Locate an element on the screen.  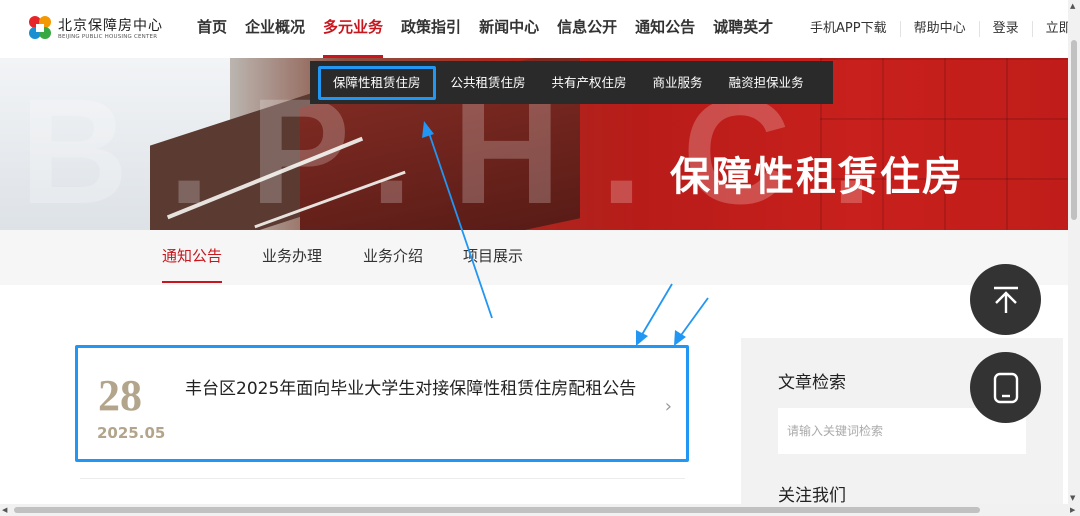
list-divider is located at coordinates (382, 478).